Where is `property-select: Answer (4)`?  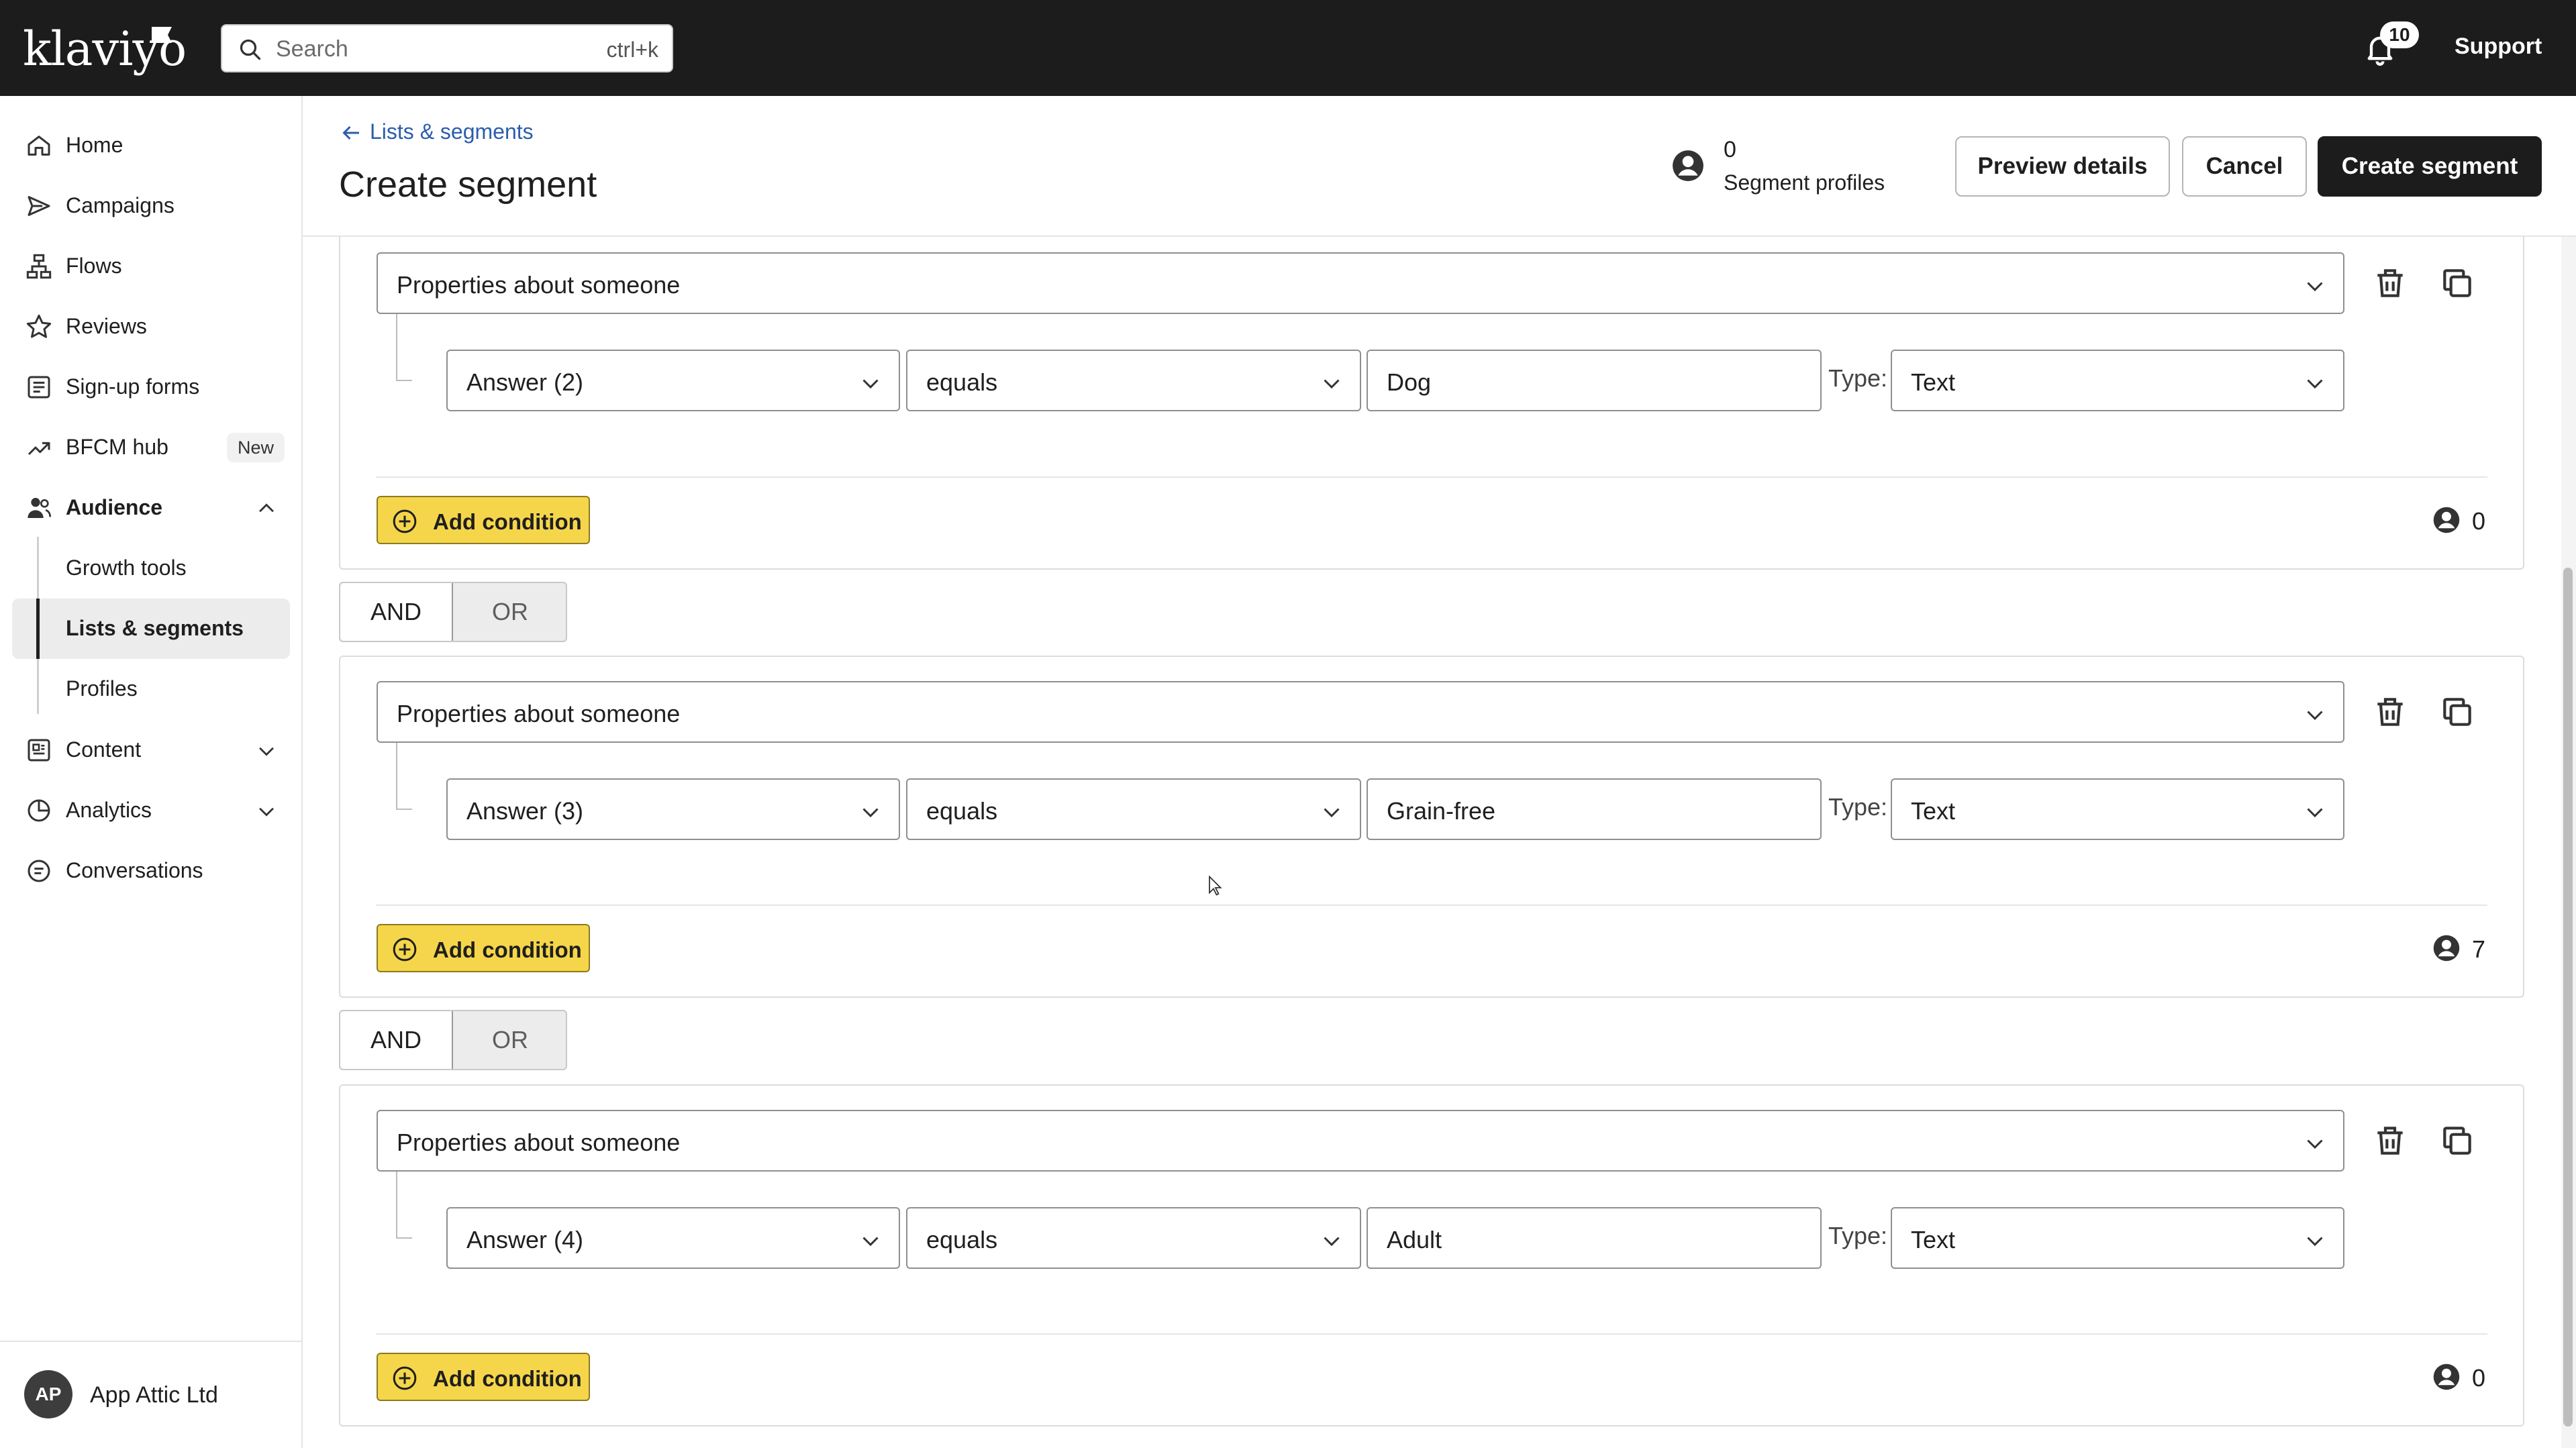 property-select: Answer (4) is located at coordinates (673, 1238).